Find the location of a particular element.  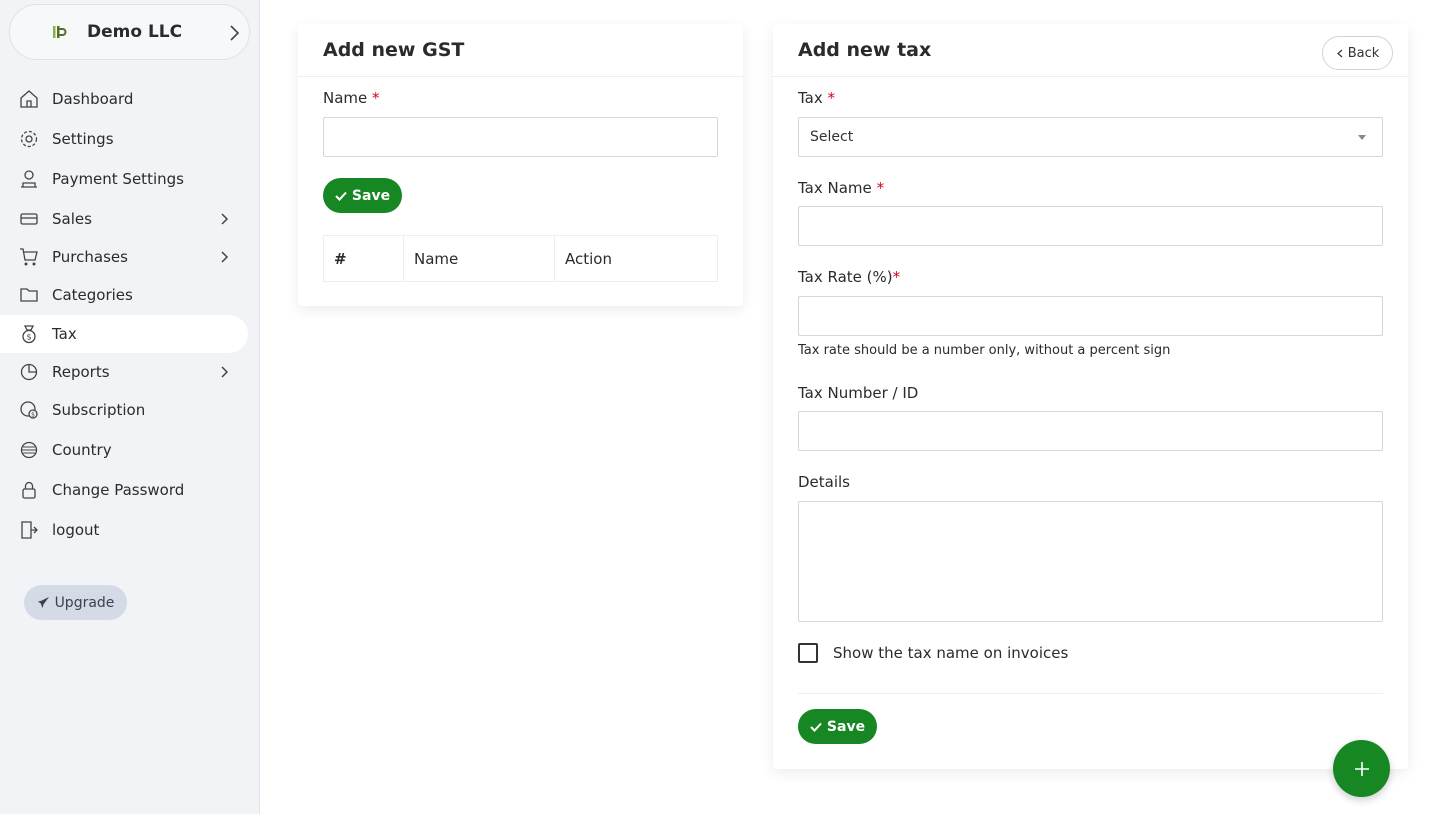

company-logo-icon is located at coordinates (60, 32).